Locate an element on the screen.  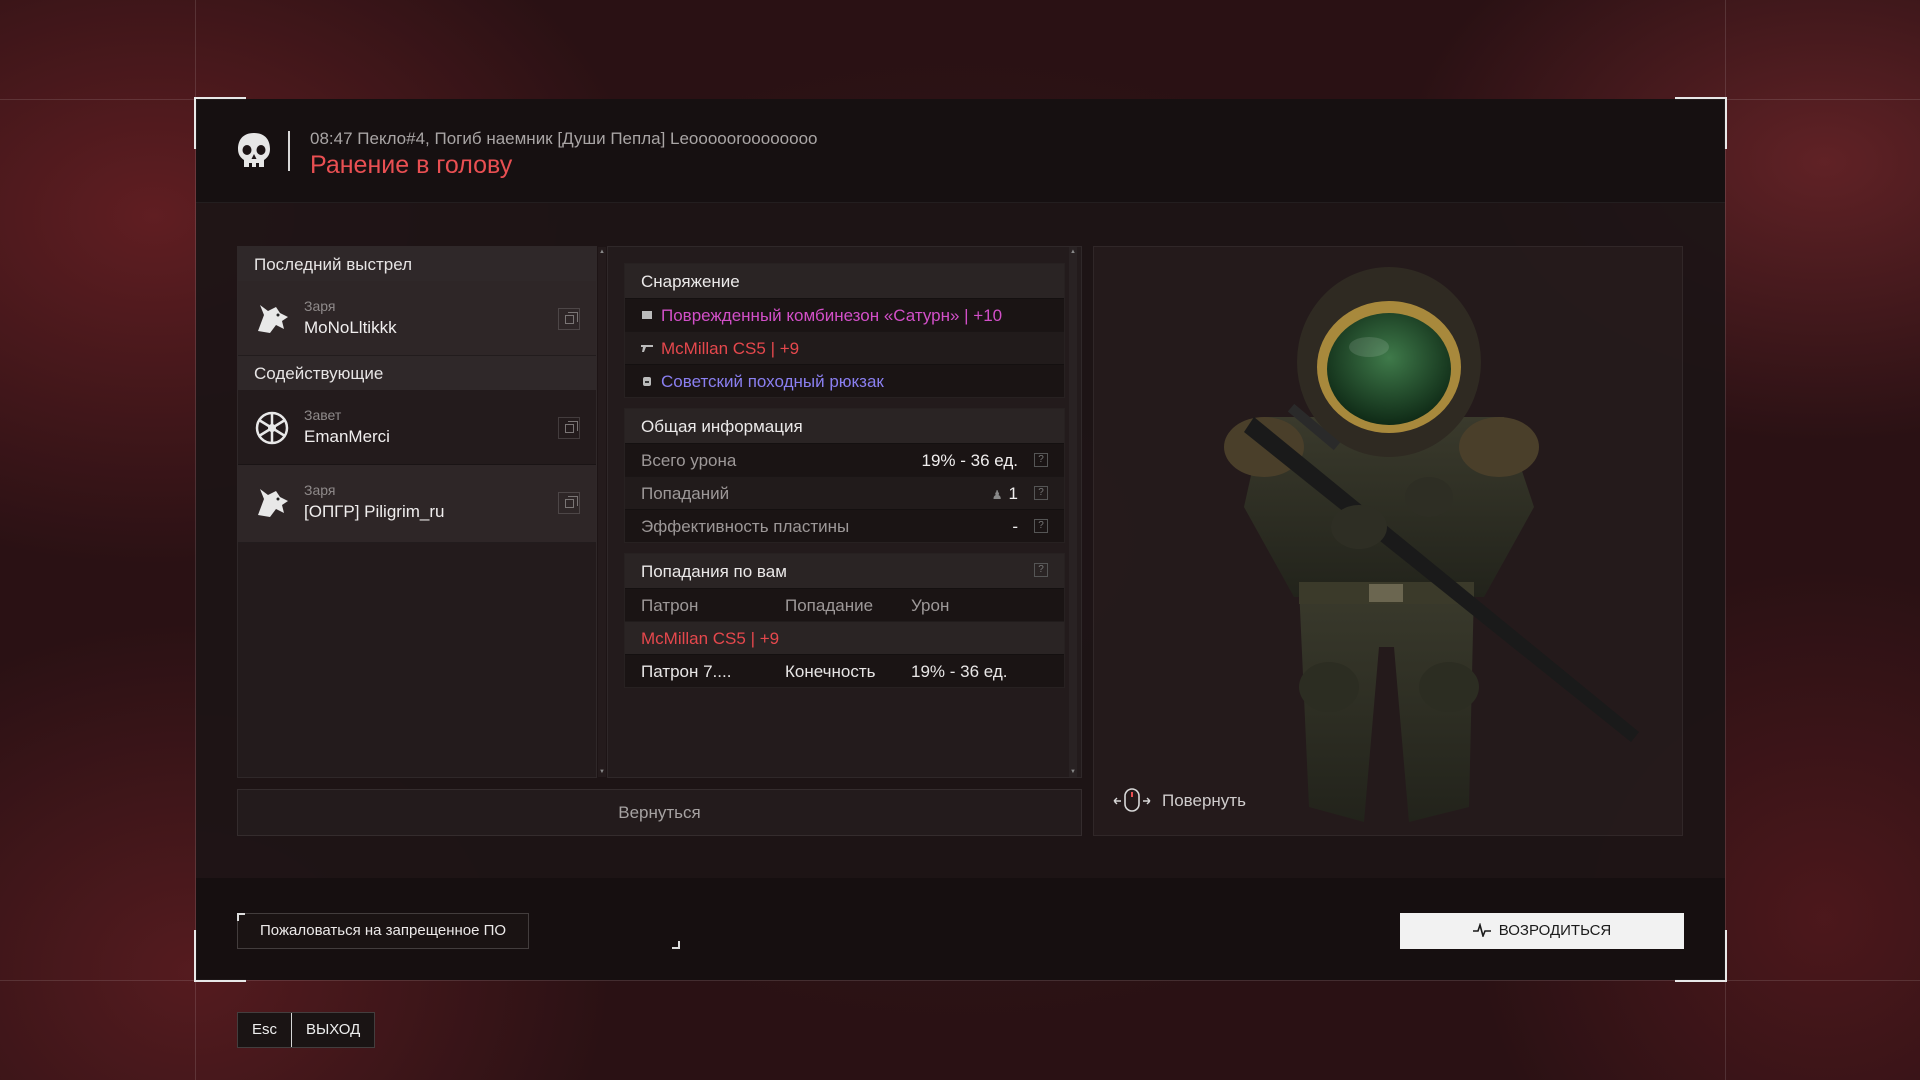
pulse-icon is located at coordinates (1481, 930).